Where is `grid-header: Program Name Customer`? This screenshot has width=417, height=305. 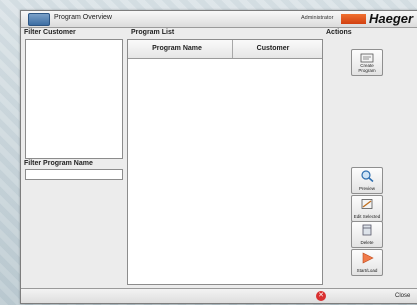
grid-header: Program Name Customer is located at coordinates (225, 49).